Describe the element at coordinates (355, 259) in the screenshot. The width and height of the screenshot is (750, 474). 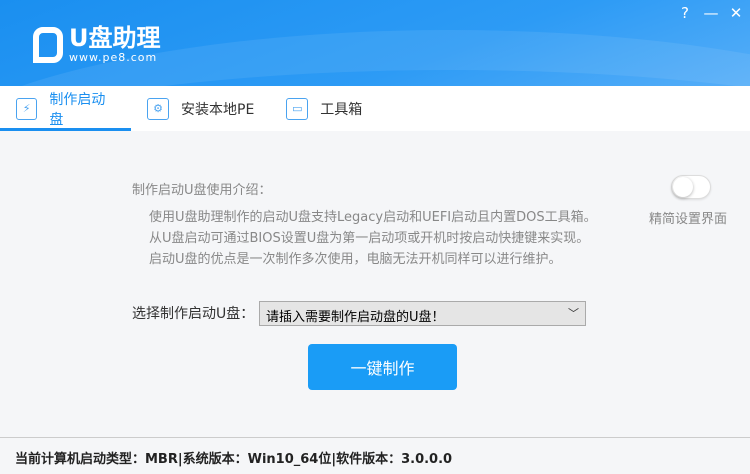
I see `intro-line: 启动U盘的优点是一次制作多次使用，电脑无法开机同样可以进行维护。` at that location.